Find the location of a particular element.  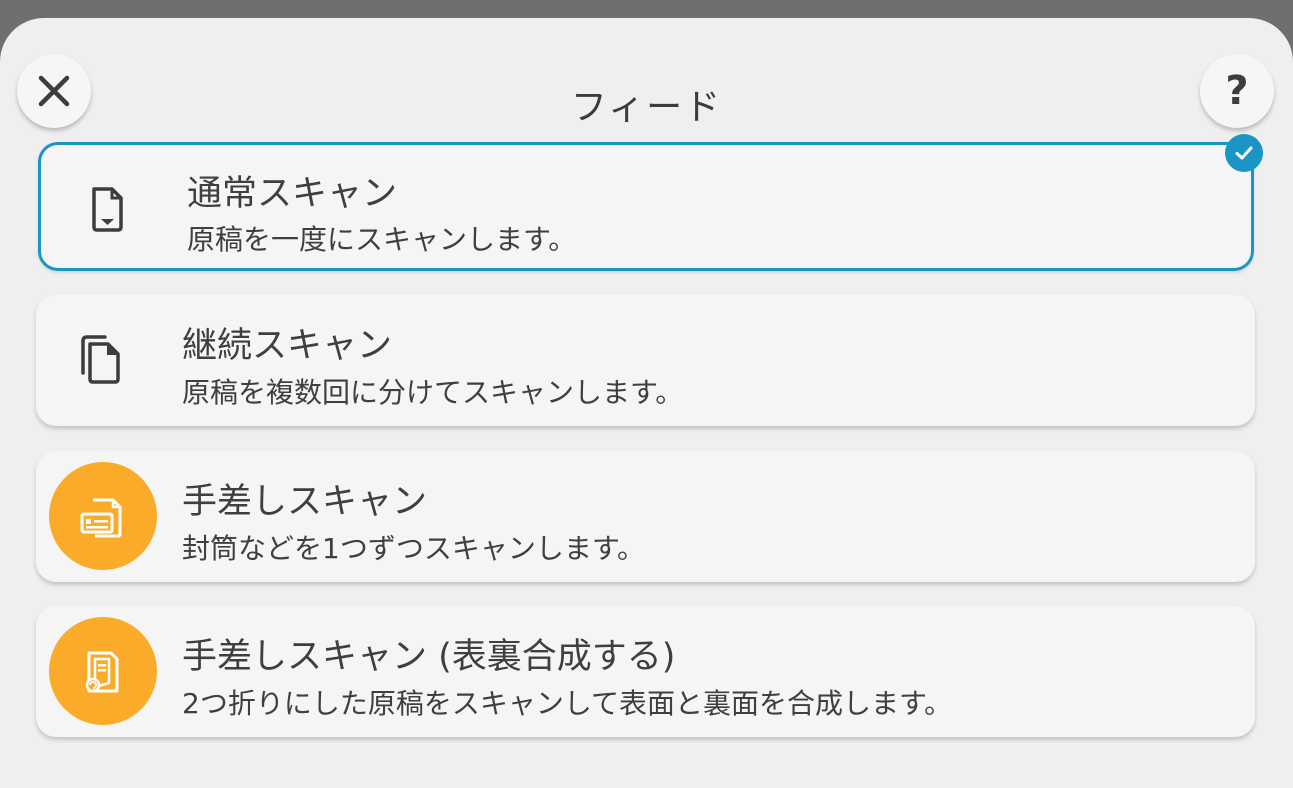

option-description: 原稿を複数回に分けてスキャンします。 is located at coordinates (433, 392).